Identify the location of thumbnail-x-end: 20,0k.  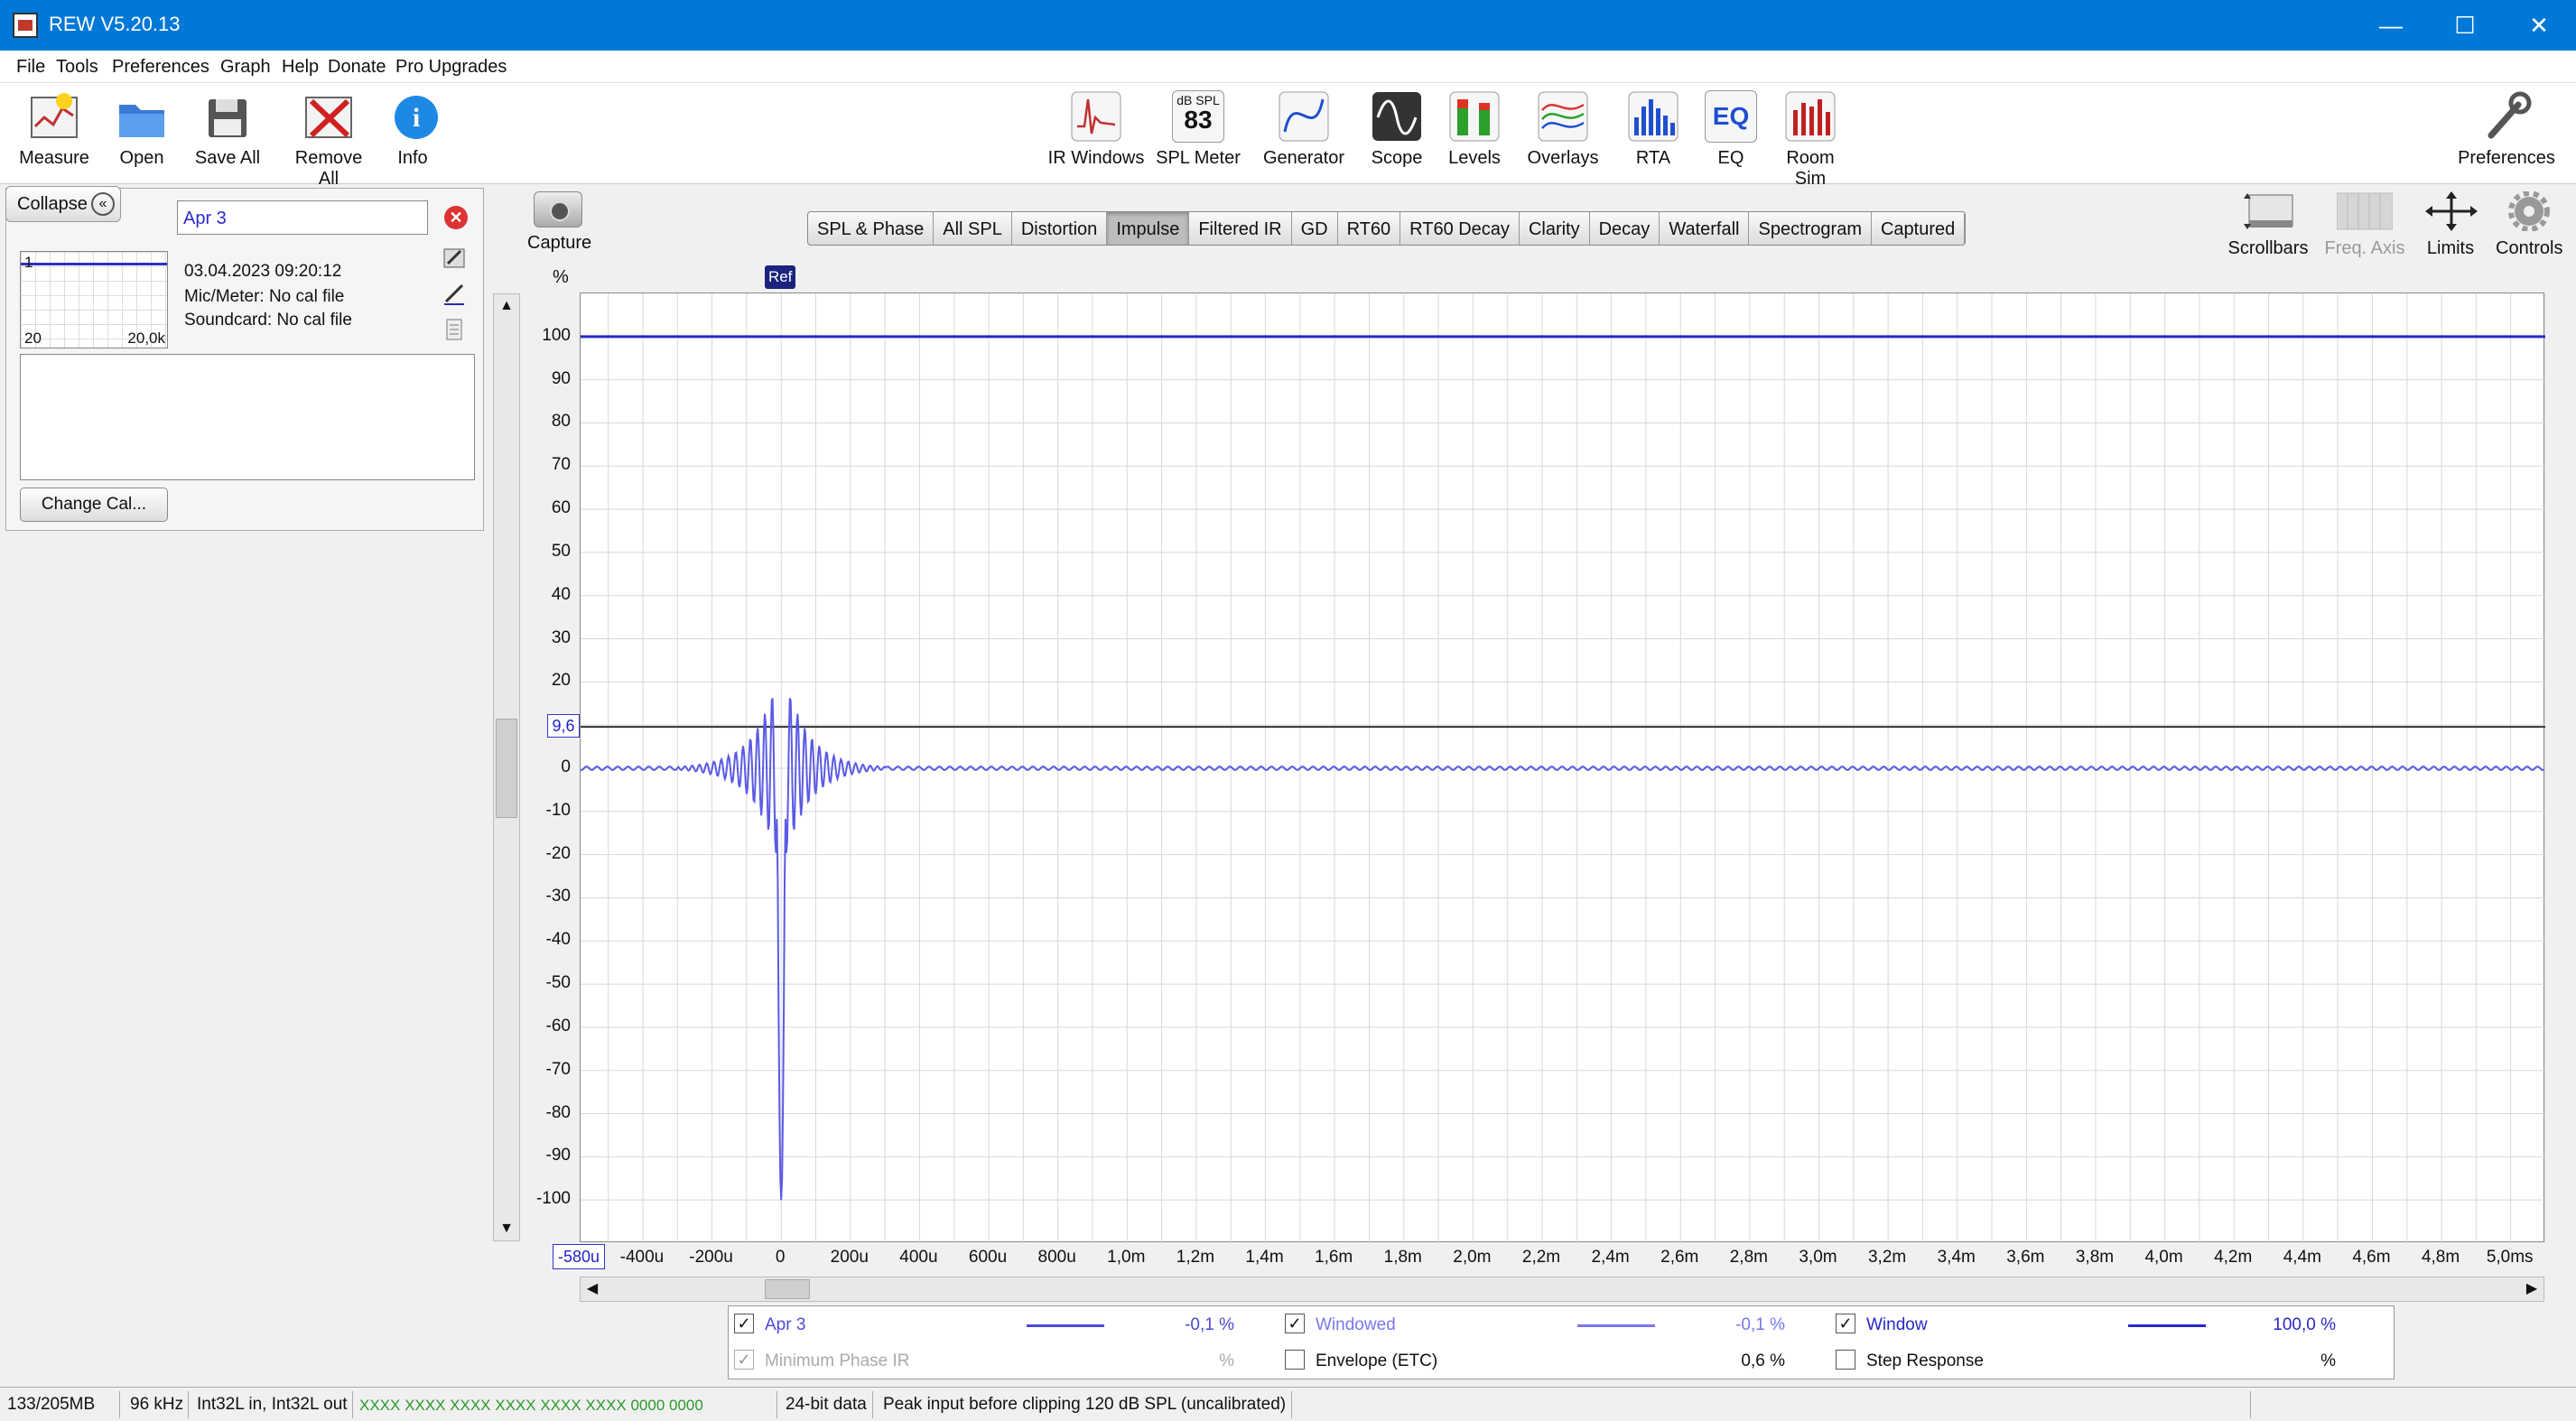
(146, 338).